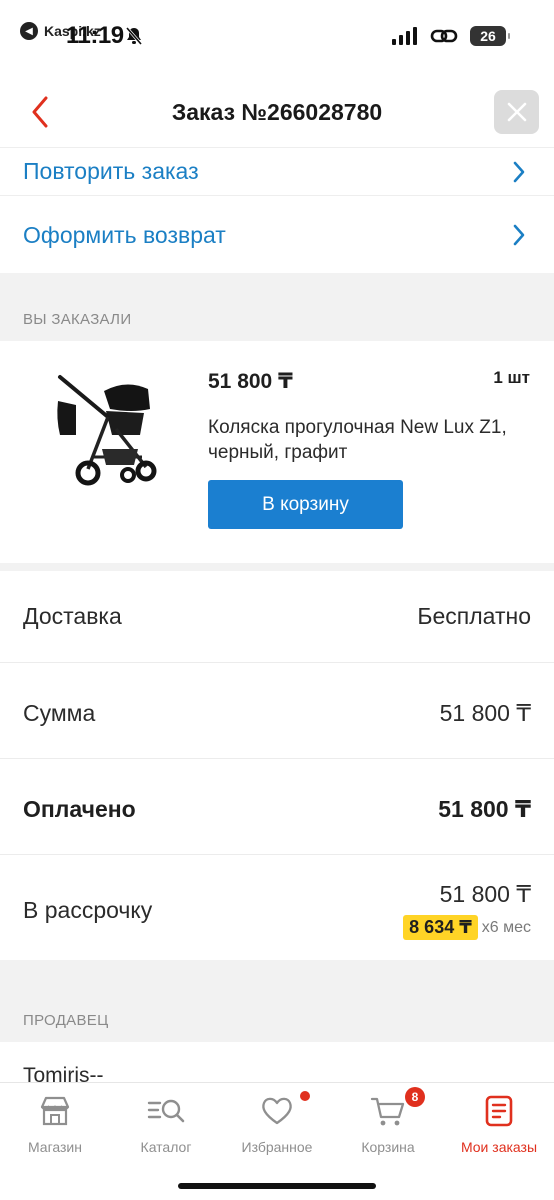 The width and height of the screenshot is (554, 1200). Describe the element at coordinates (134, 36) in the screenshot. I see `bell-off-icon` at that location.